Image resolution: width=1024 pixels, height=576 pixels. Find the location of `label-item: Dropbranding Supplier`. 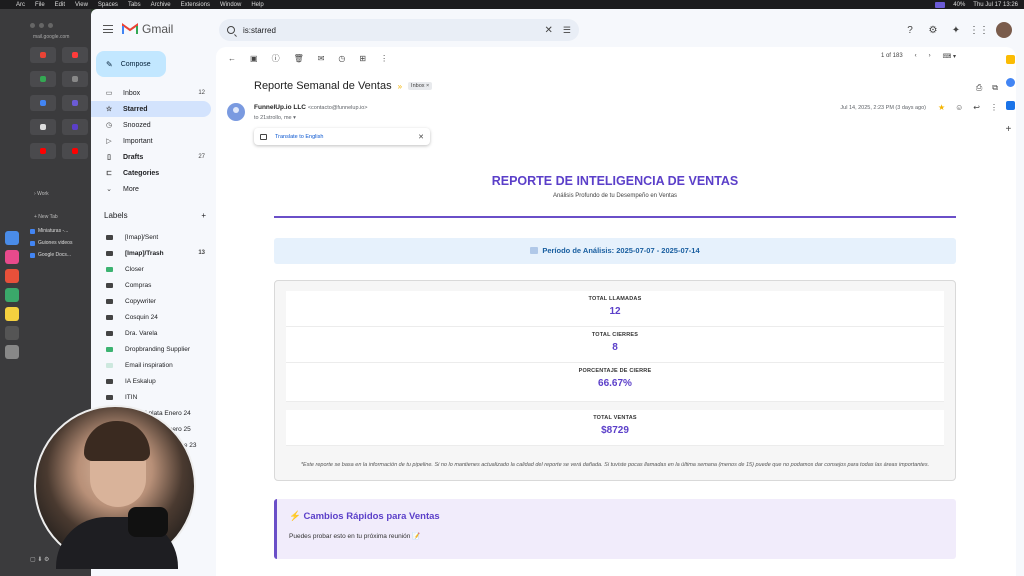

label-item: Dropbranding Supplier is located at coordinates (151, 349).